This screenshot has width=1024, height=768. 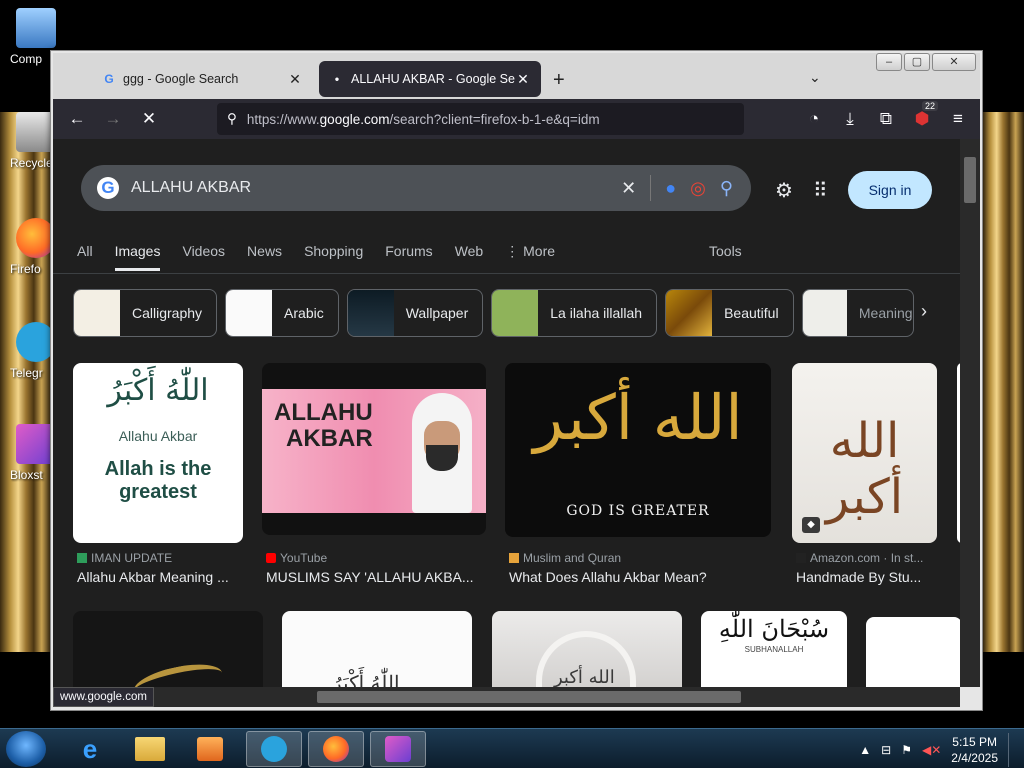 What do you see at coordinates (958, 119) in the screenshot?
I see `menu-icon: ≡` at bounding box center [958, 119].